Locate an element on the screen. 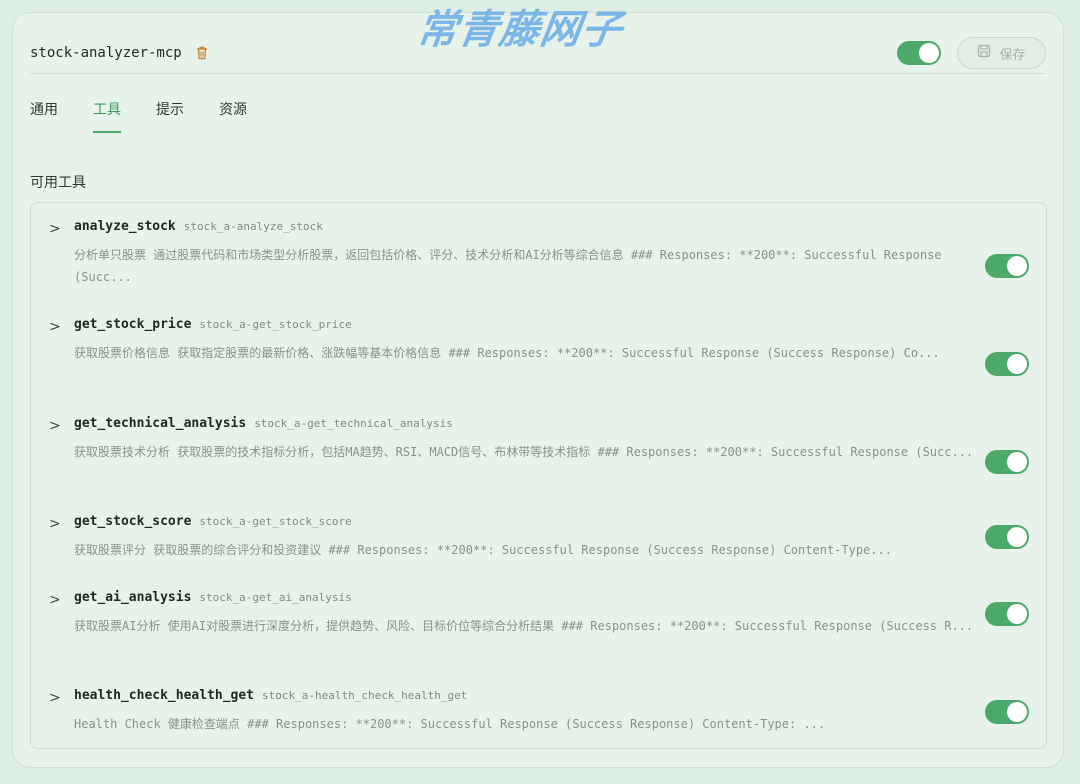 The width and height of the screenshot is (1080, 784). tab-general: 通用 is located at coordinates (44, 115).